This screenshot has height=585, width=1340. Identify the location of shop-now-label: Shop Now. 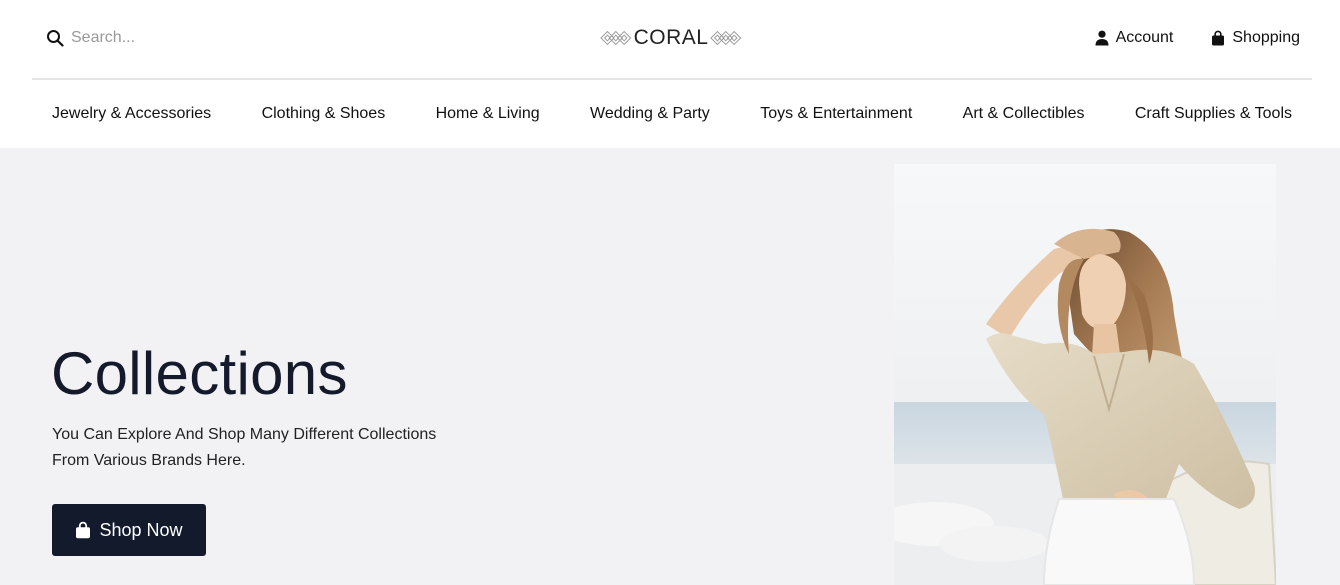
(141, 529).